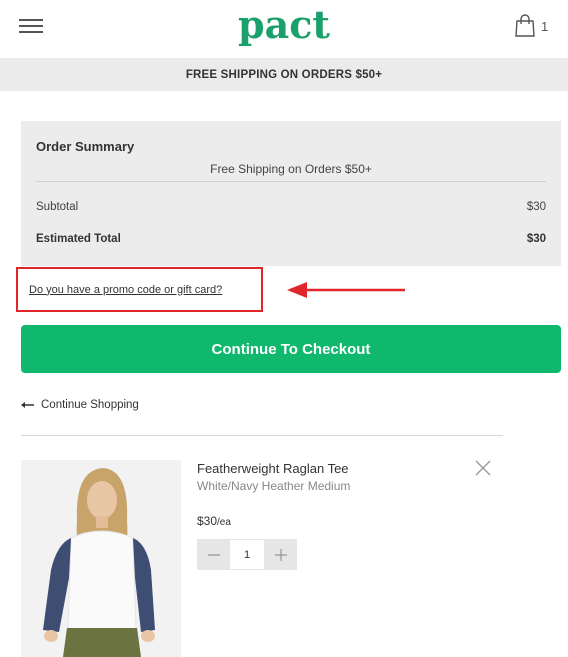  What do you see at coordinates (291, 169) in the screenshot?
I see `shipping-note: Free Shipping on Orders $50+` at bounding box center [291, 169].